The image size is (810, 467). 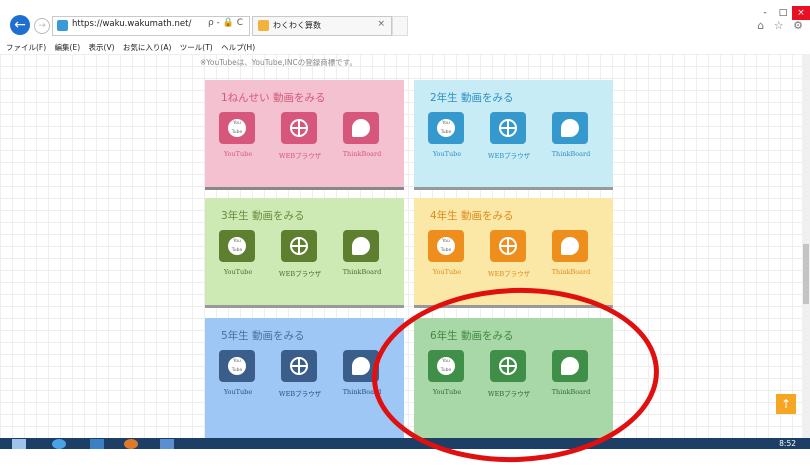 I want to click on address-controls: ρ - 🔒 C, so click(x=225, y=23).